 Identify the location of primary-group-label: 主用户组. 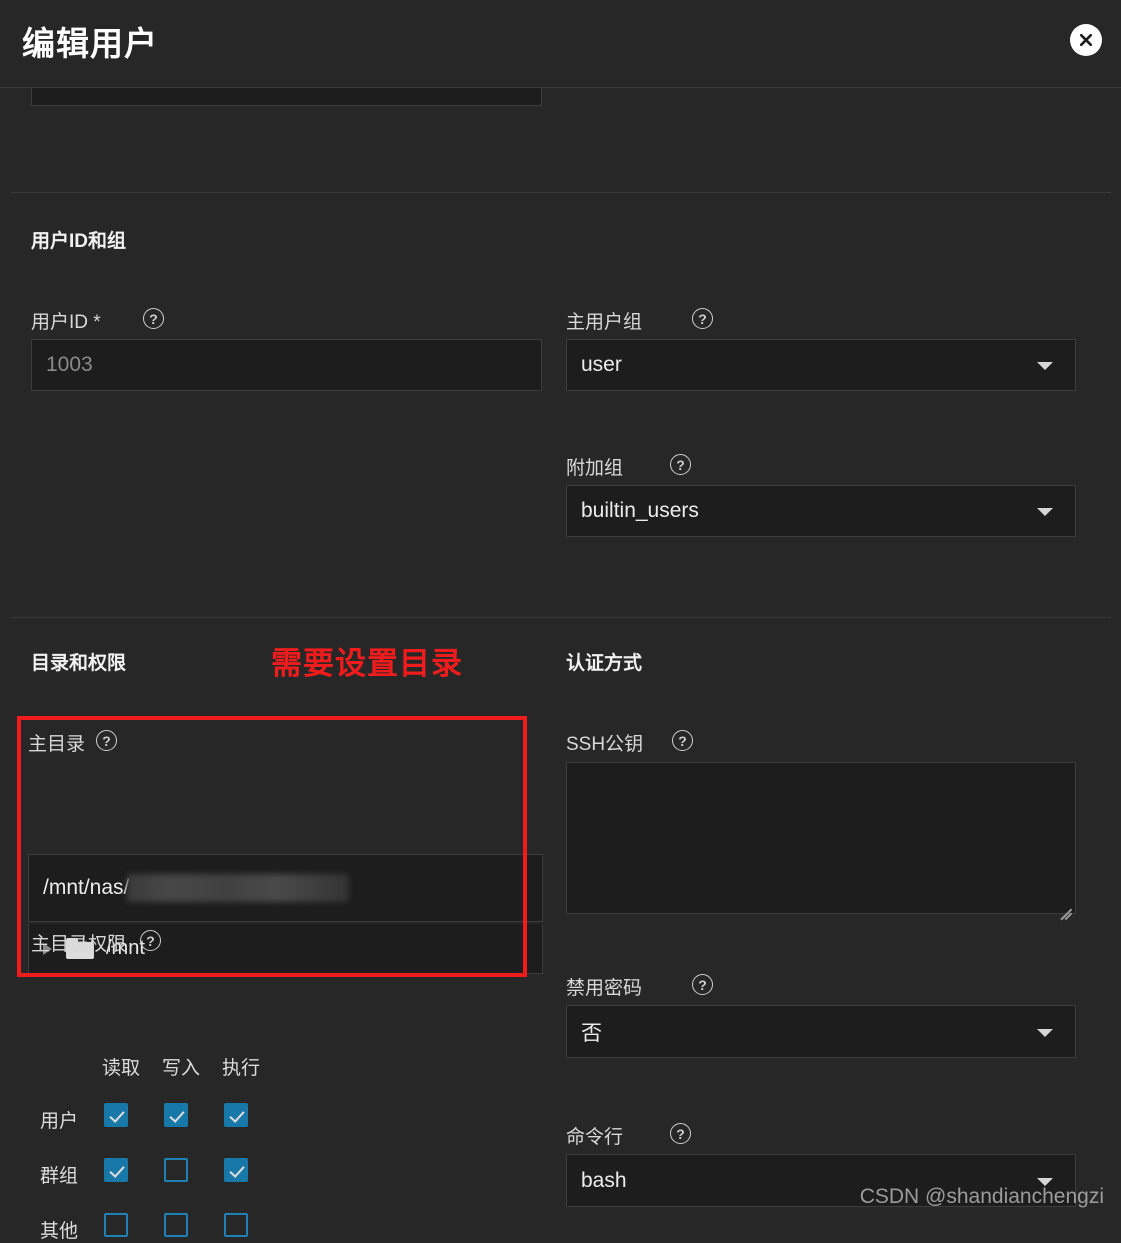
(604, 322).